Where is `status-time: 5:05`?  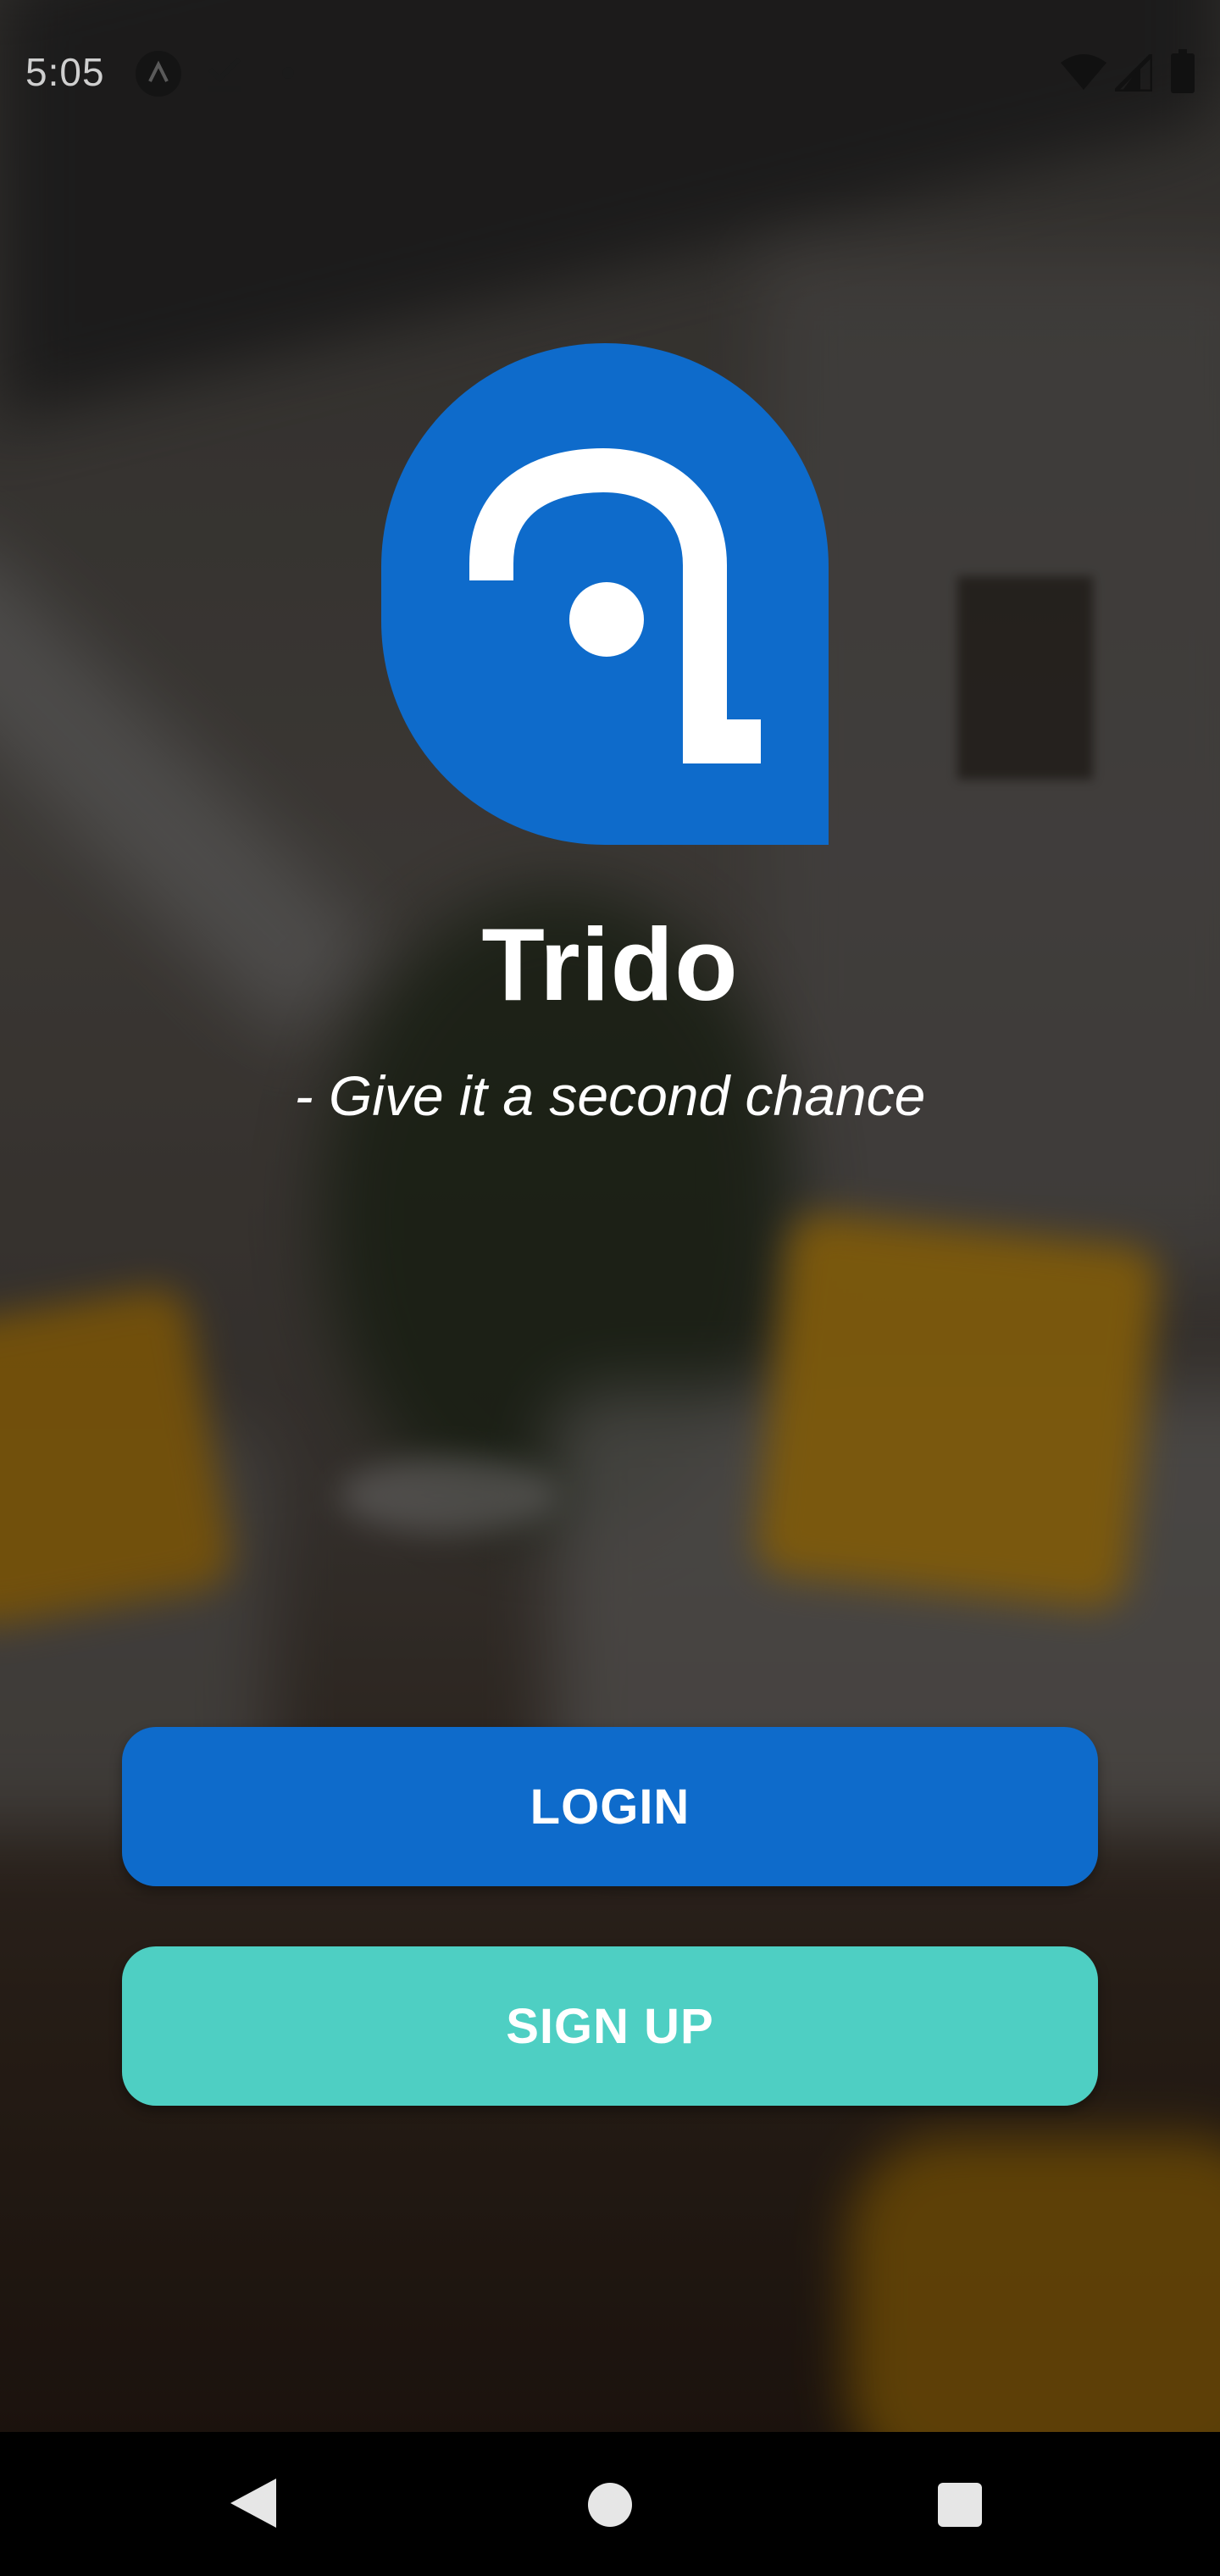
status-time: 5:05 is located at coordinates (65, 72).